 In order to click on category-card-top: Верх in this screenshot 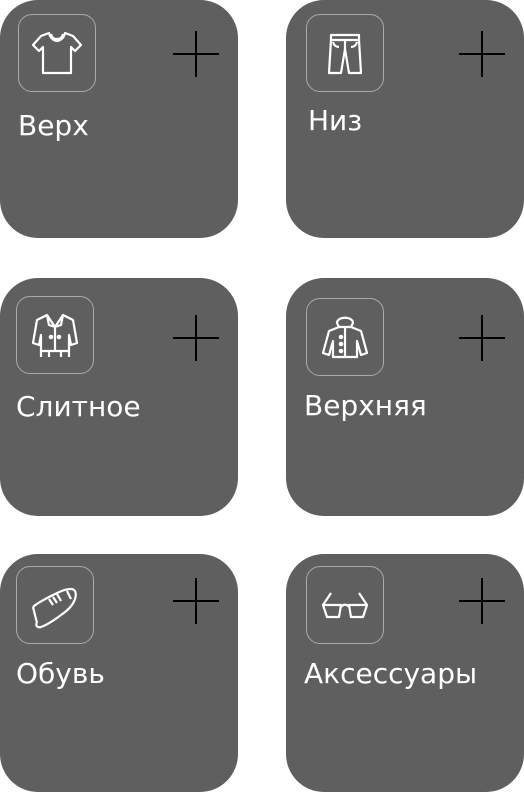, I will do `click(119, 119)`.